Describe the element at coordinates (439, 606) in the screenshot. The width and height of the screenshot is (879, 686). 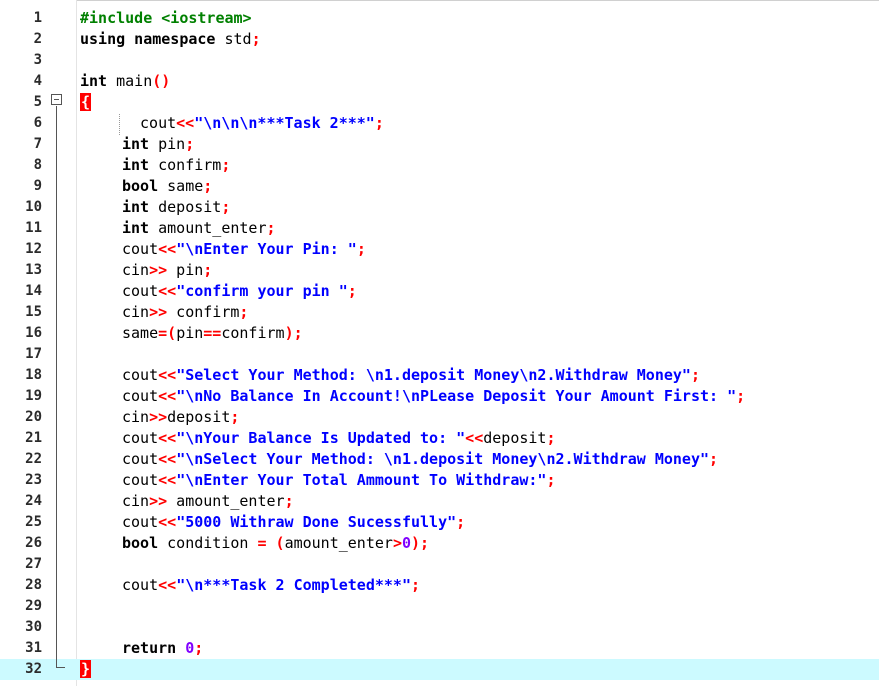
I see `code-line: 29` at that location.